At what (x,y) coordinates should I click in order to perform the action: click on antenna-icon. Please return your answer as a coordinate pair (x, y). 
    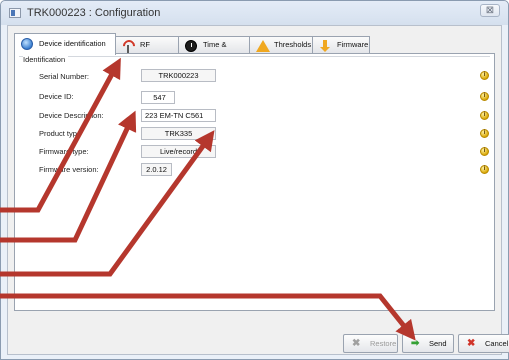
    Looking at the image, I should click on (128, 46).